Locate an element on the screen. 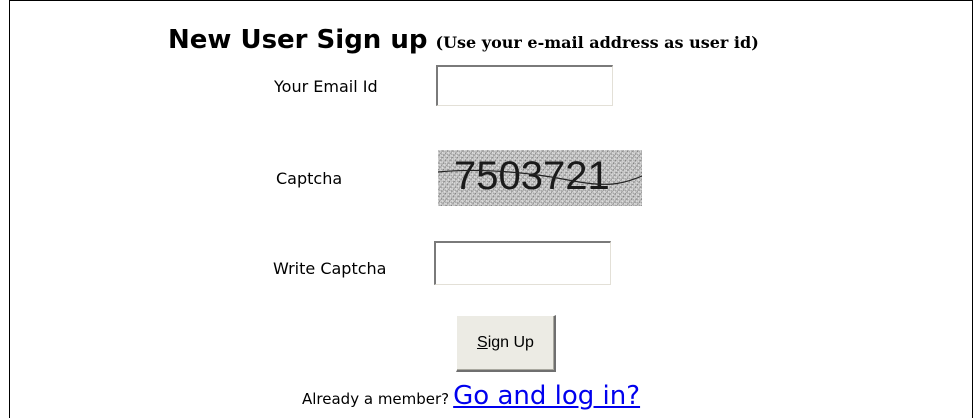  sign-up-mnemonic: S is located at coordinates (482, 342).